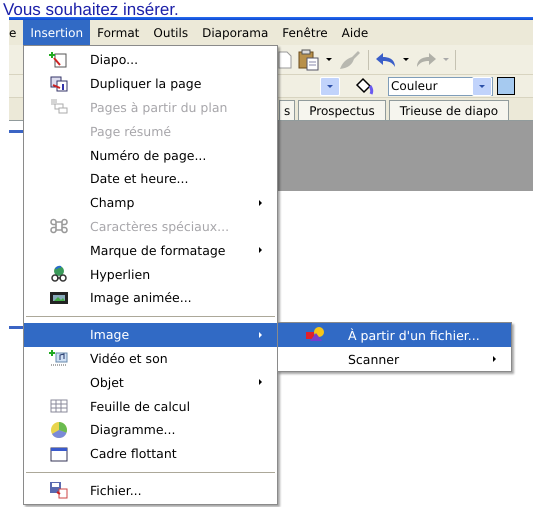 The image size is (533, 507). Describe the element at coordinates (150, 84) in the screenshot. I see `menu-item: Dupliquer la page` at that location.